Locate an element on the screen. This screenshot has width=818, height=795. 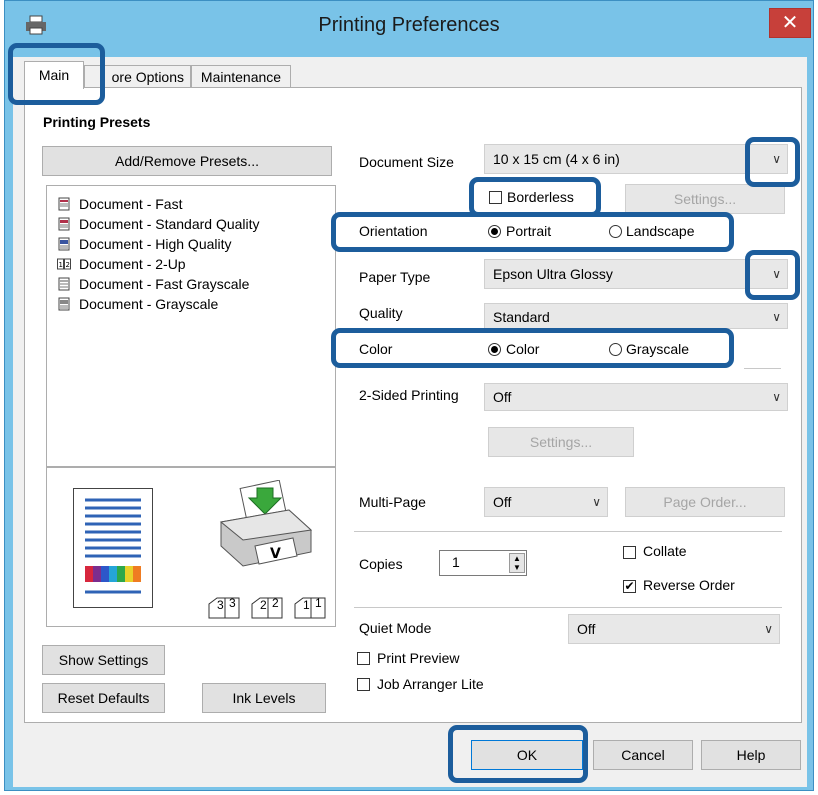
preset-label: Document - Fast is located at coordinates (131, 204).